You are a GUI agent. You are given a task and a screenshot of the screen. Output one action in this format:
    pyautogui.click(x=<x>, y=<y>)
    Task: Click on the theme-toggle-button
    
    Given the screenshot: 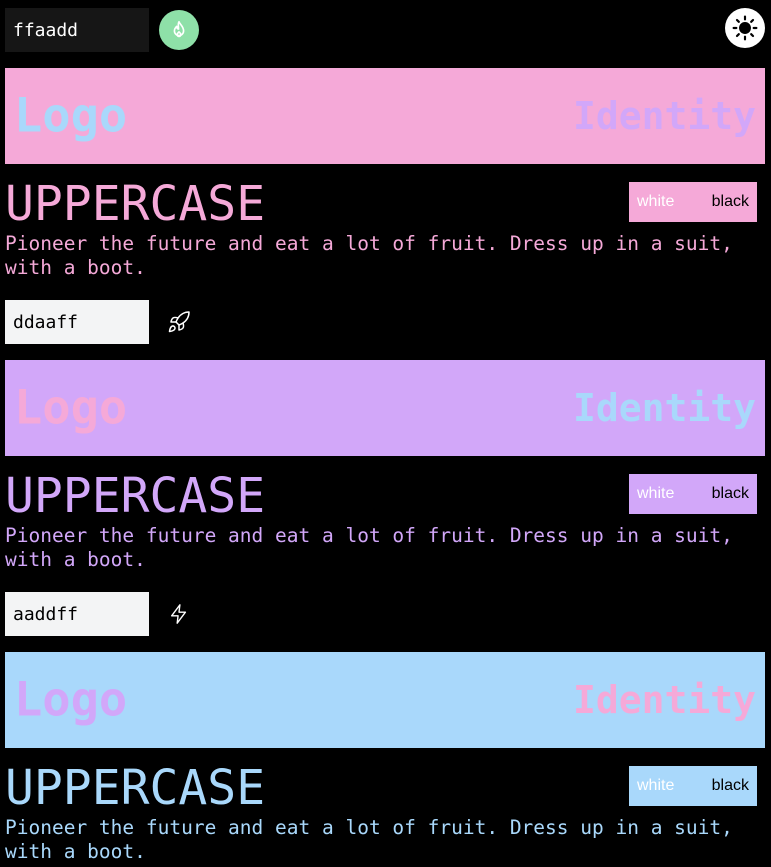 What is the action you would take?
    pyautogui.click(x=745, y=28)
    